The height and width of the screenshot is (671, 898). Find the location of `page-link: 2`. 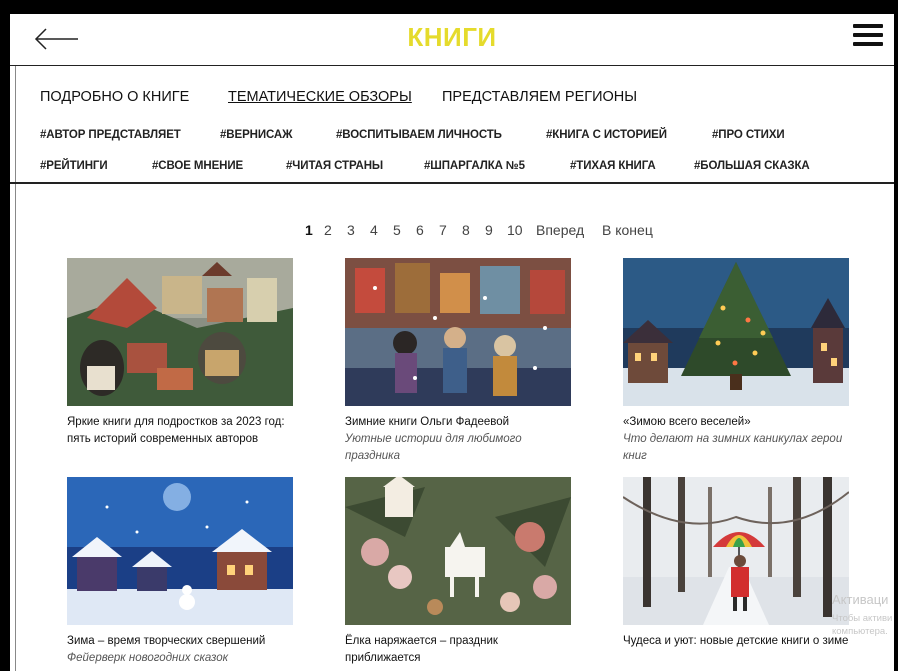

page-link: 2 is located at coordinates (328, 230).